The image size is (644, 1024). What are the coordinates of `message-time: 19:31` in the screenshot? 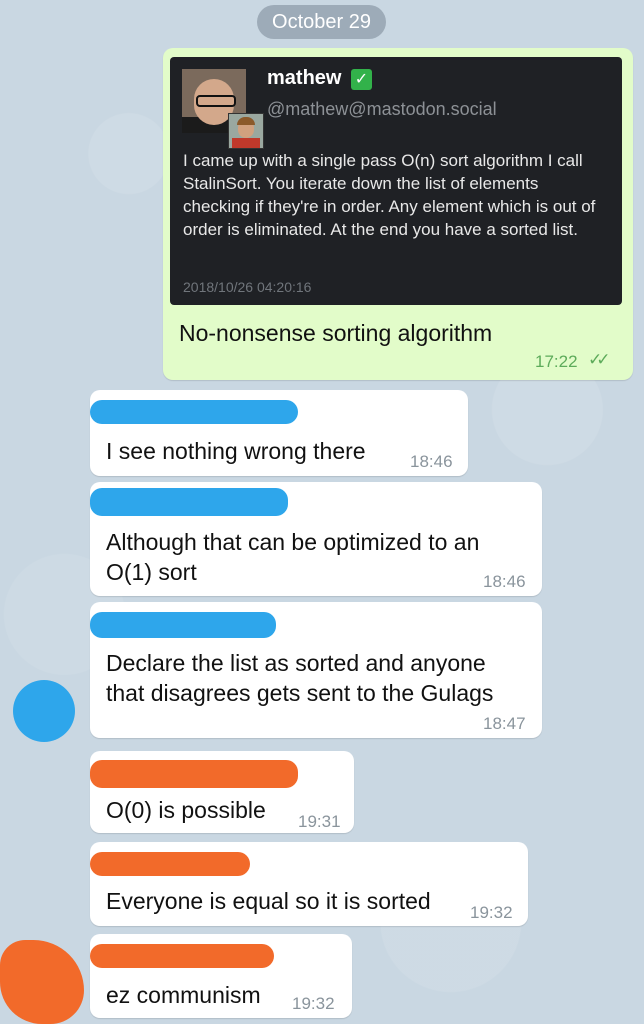 It's located at (319, 821).